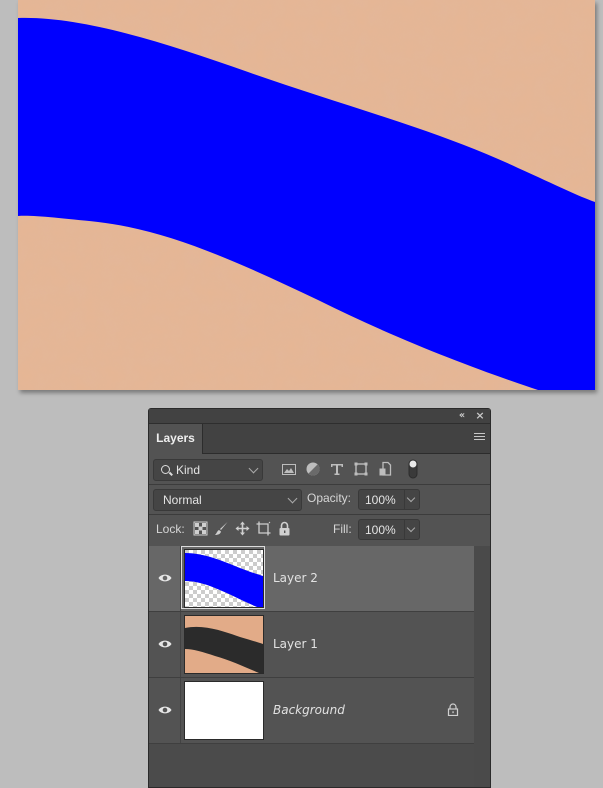  Describe the element at coordinates (361, 469) in the screenshot. I see `shape-layer-filter-icon` at that location.